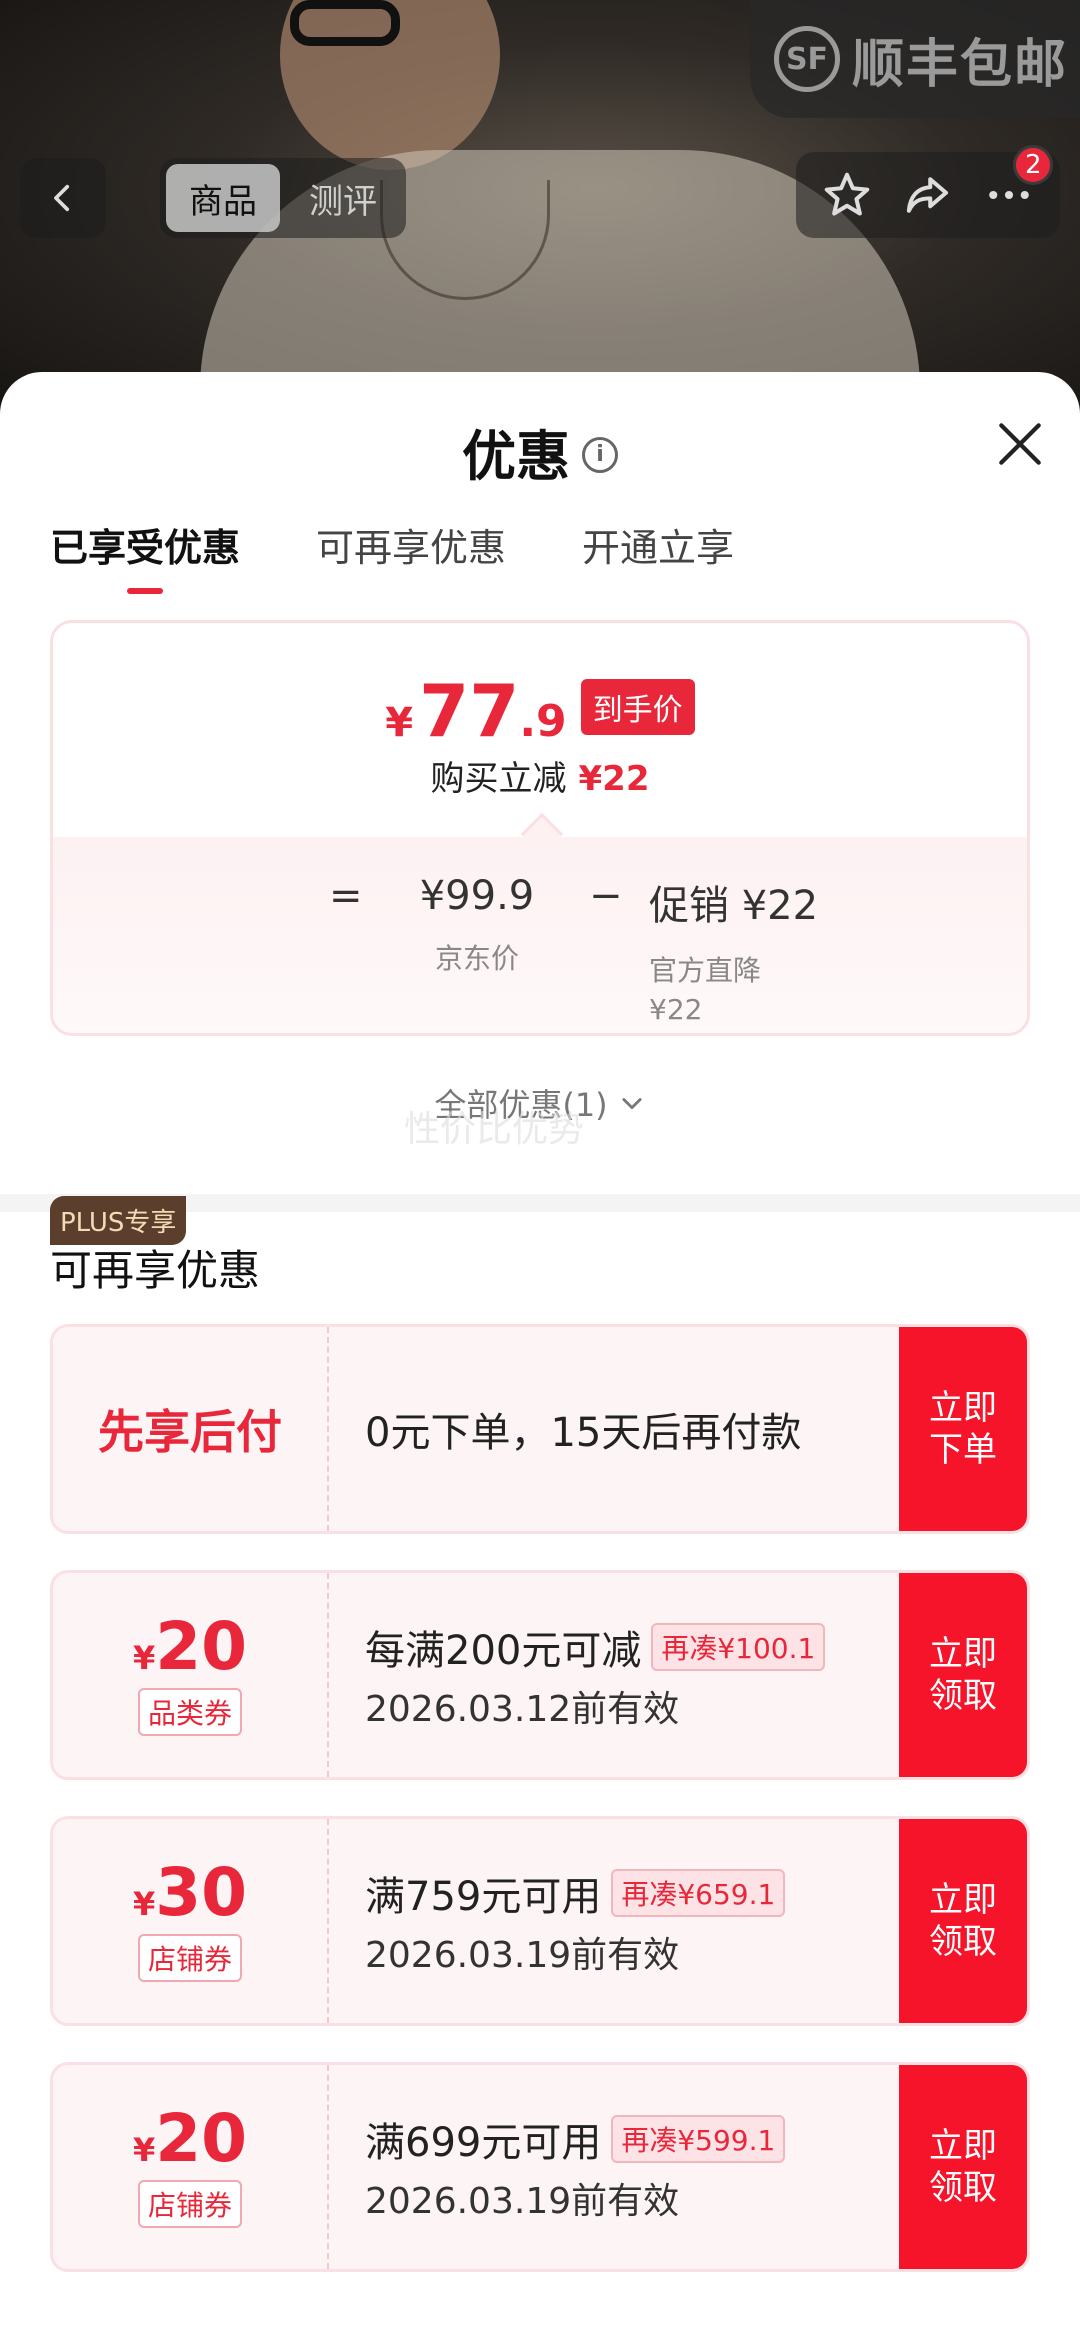 This screenshot has height=2344, width=1080. Describe the element at coordinates (483, 1897) in the screenshot. I see `coupon-condition: 满759元可用` at that location.